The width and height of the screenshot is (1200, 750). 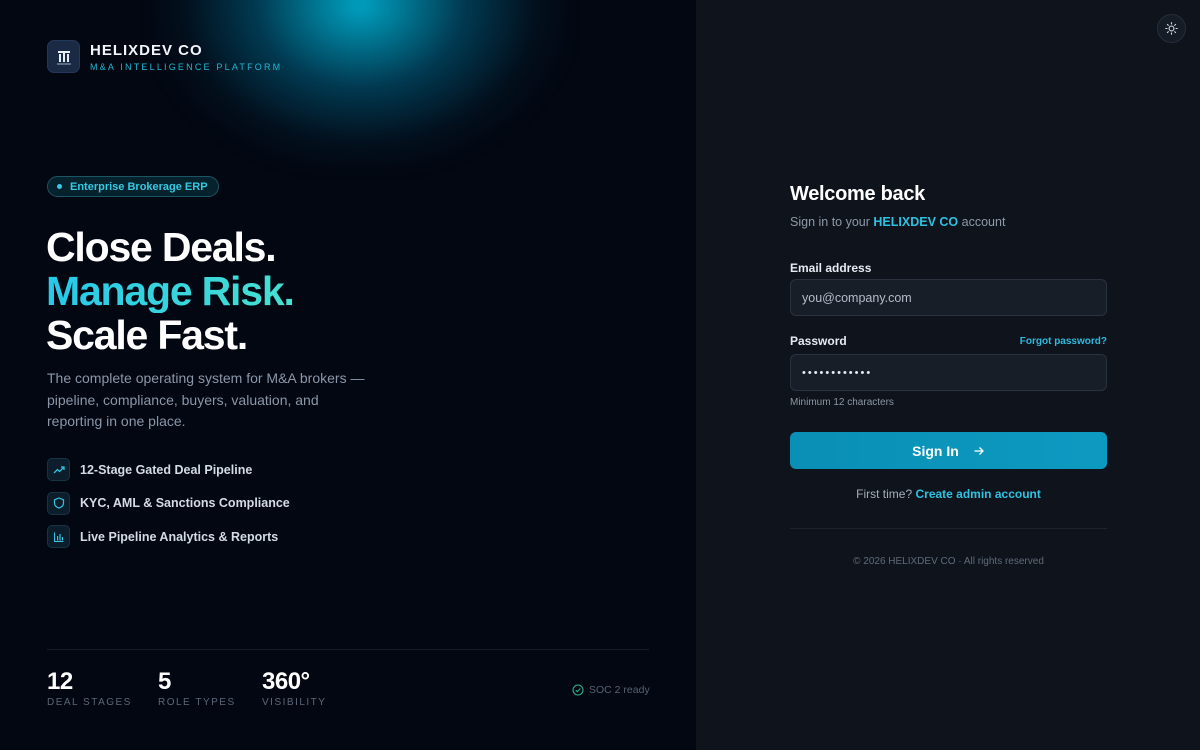 What do you see at coordinates (830, 222) in the screenshot?
I see `subtitle-prefix: Sign in to your` at bounding box center [830, 222].